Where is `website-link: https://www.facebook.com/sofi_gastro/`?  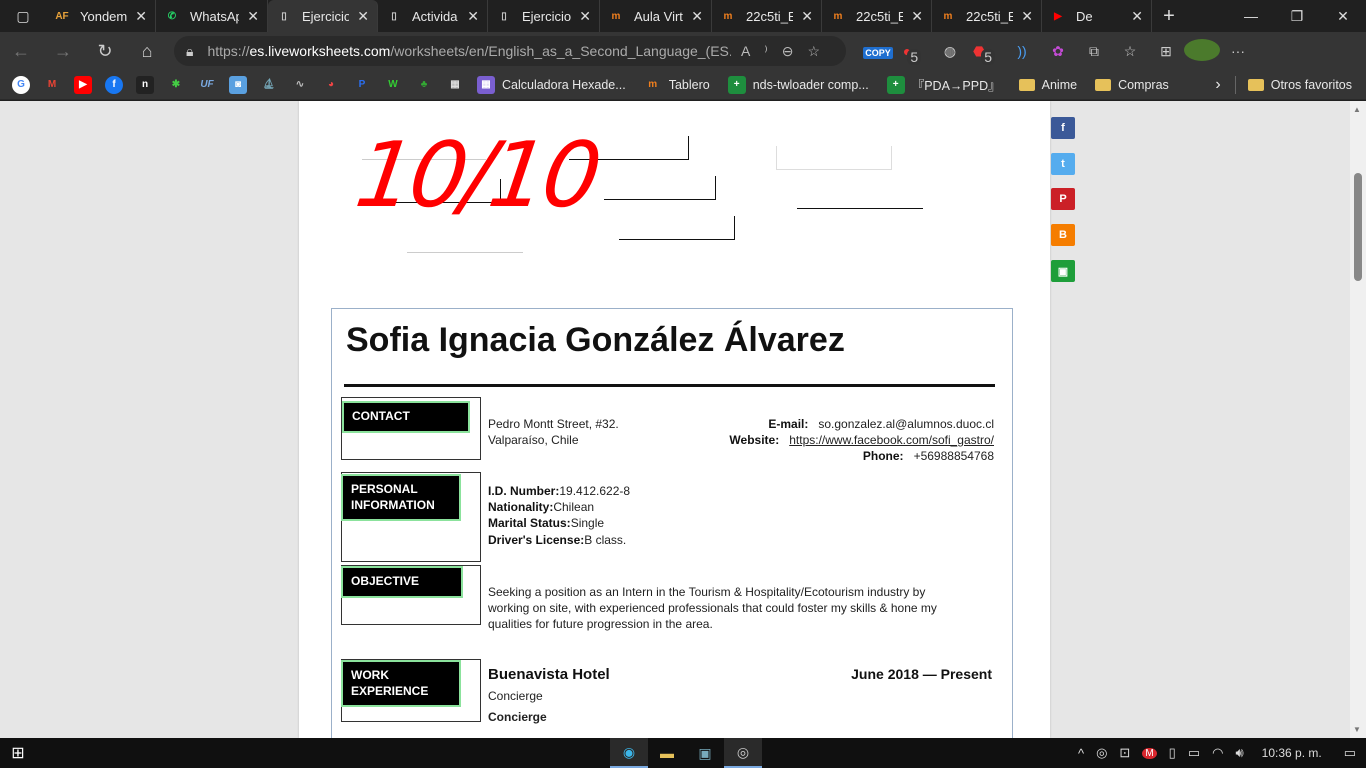
website-link: https://www.facebook.com/sofi_gastro/ is located at coordinates (891, 440).